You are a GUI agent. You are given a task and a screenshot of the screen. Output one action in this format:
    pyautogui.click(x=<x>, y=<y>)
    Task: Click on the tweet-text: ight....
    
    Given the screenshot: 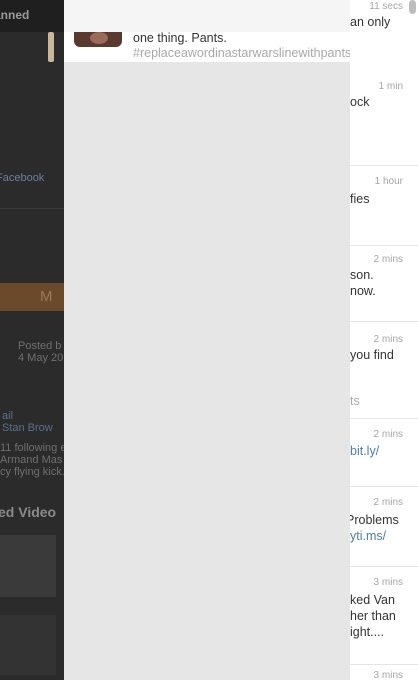 What is the action you would take?
    pyautogui.click(x=367, y=632)
    